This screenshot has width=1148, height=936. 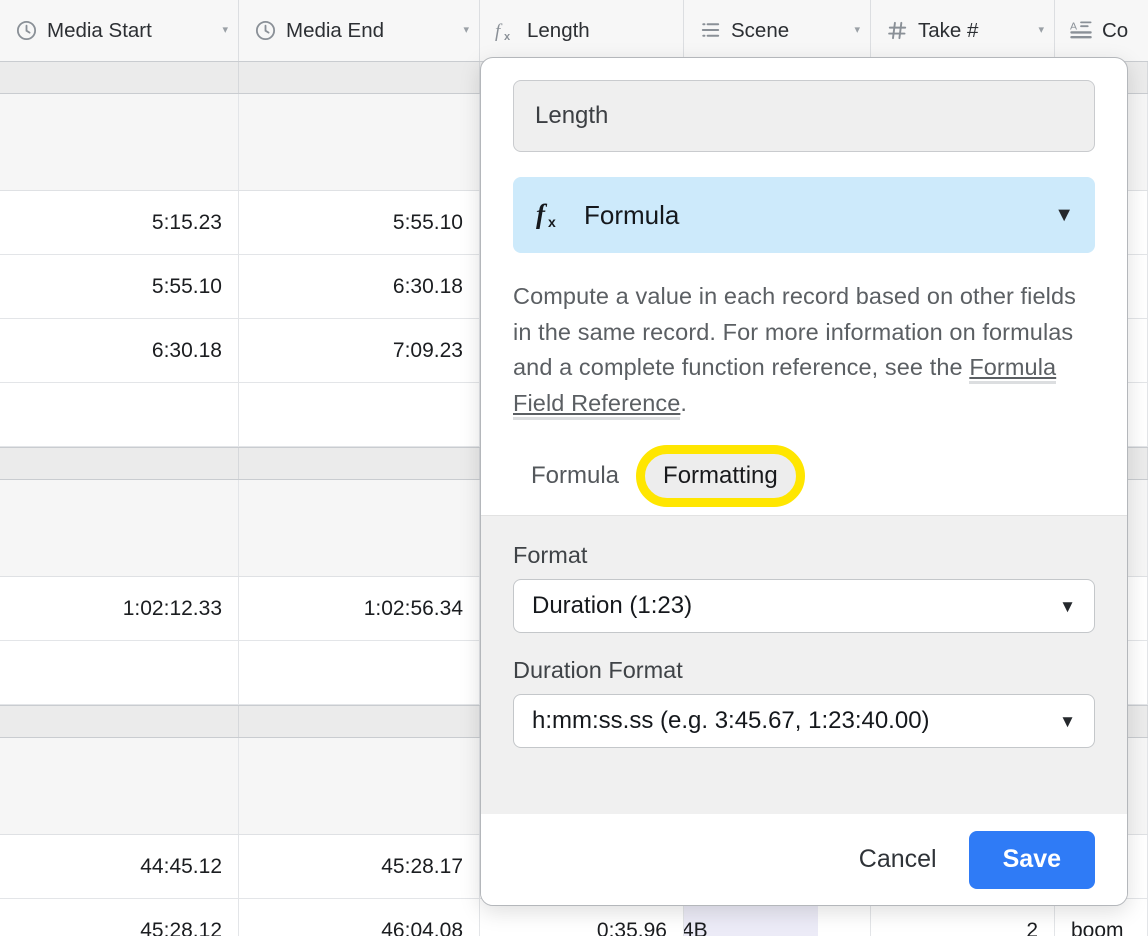 I want to click on column-header-length: f x Length, so click(x=582, y=30).